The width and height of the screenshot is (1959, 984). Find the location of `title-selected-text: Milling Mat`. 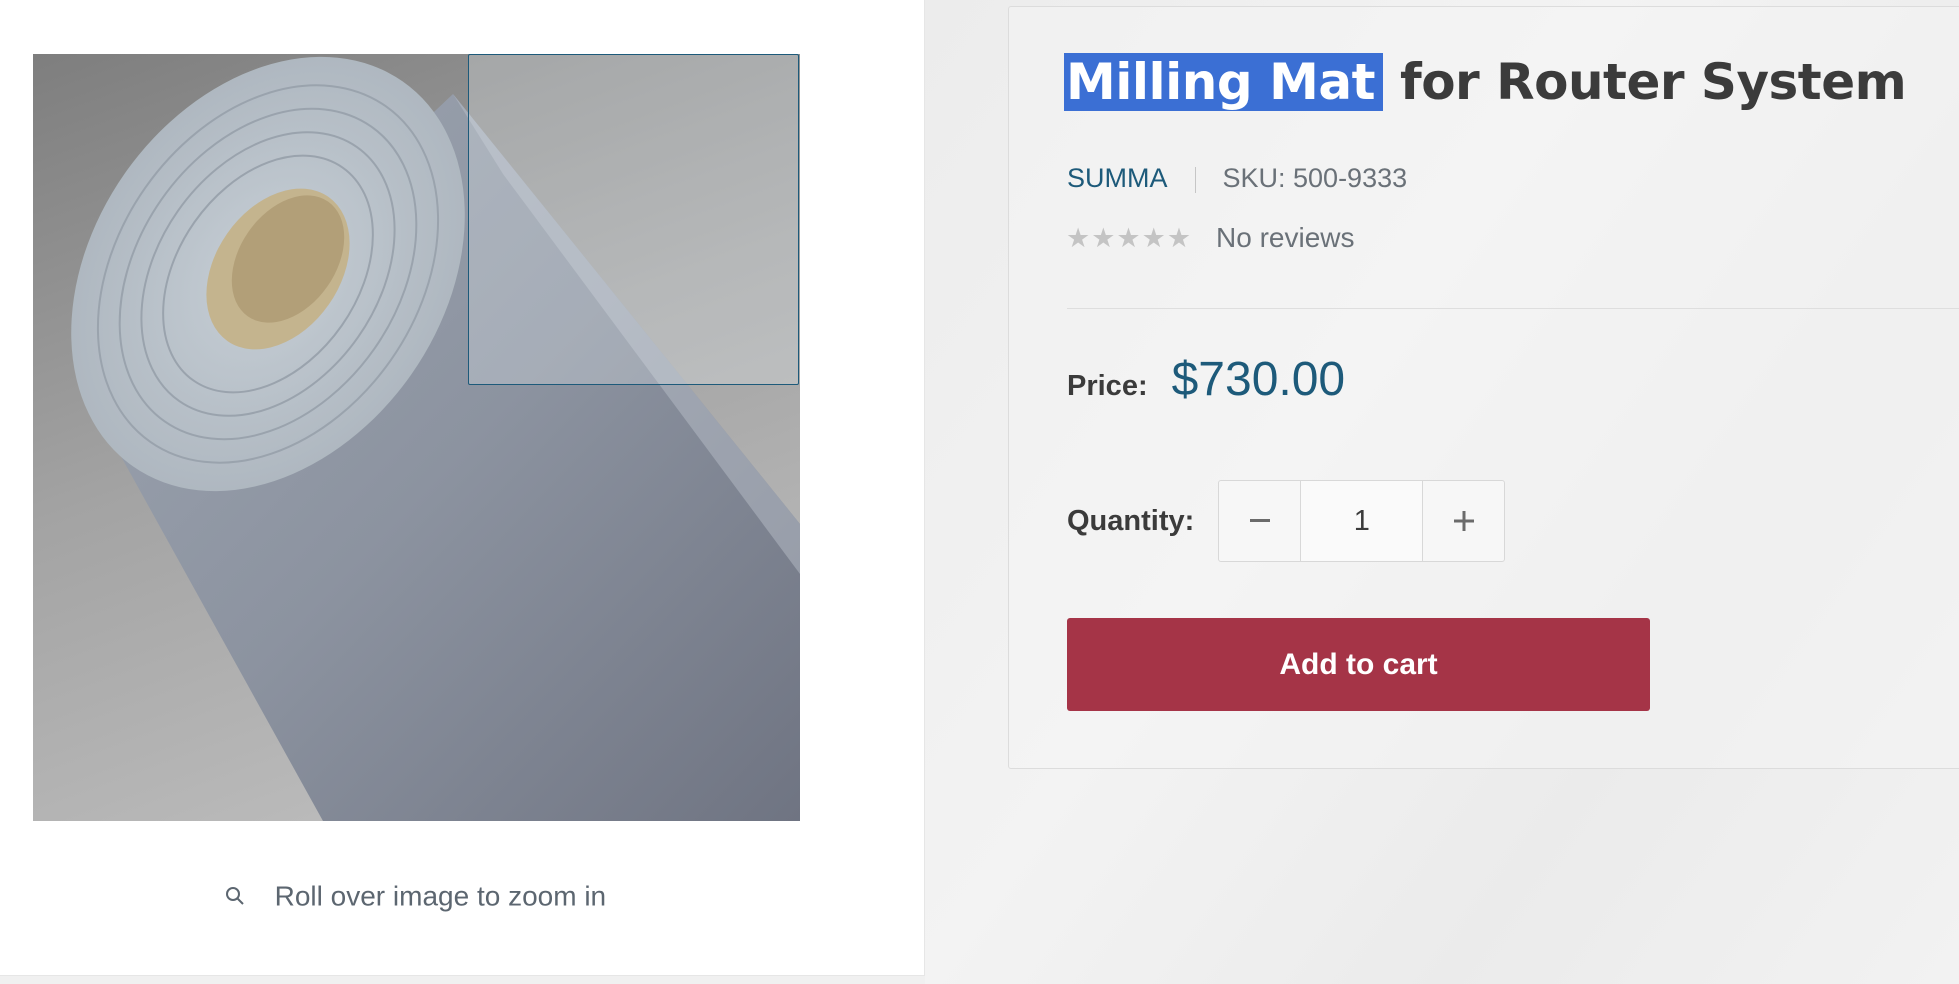

title-selected-text: Milling Mat is located at coordinates (1224, 82).